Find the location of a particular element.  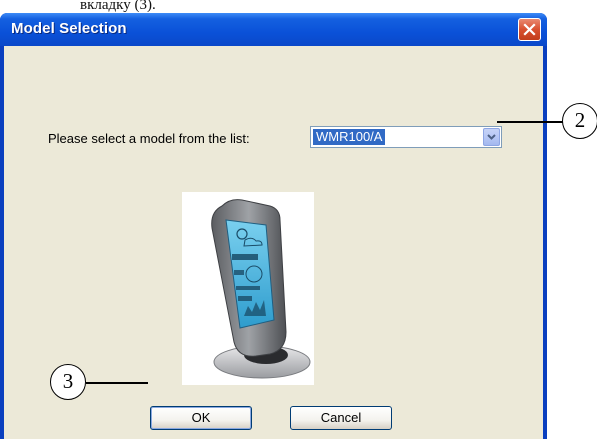

title-bar: Model Selection is located at coordinates (273, 29).